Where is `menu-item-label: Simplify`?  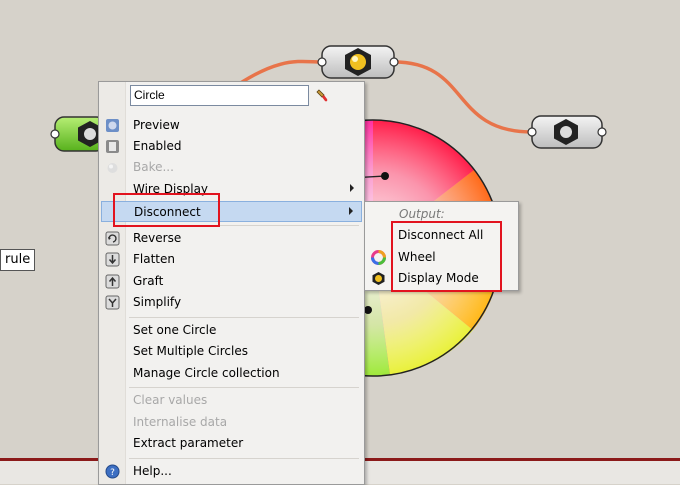 menu-item-label: Simplify is located at coordinates (157, 302).